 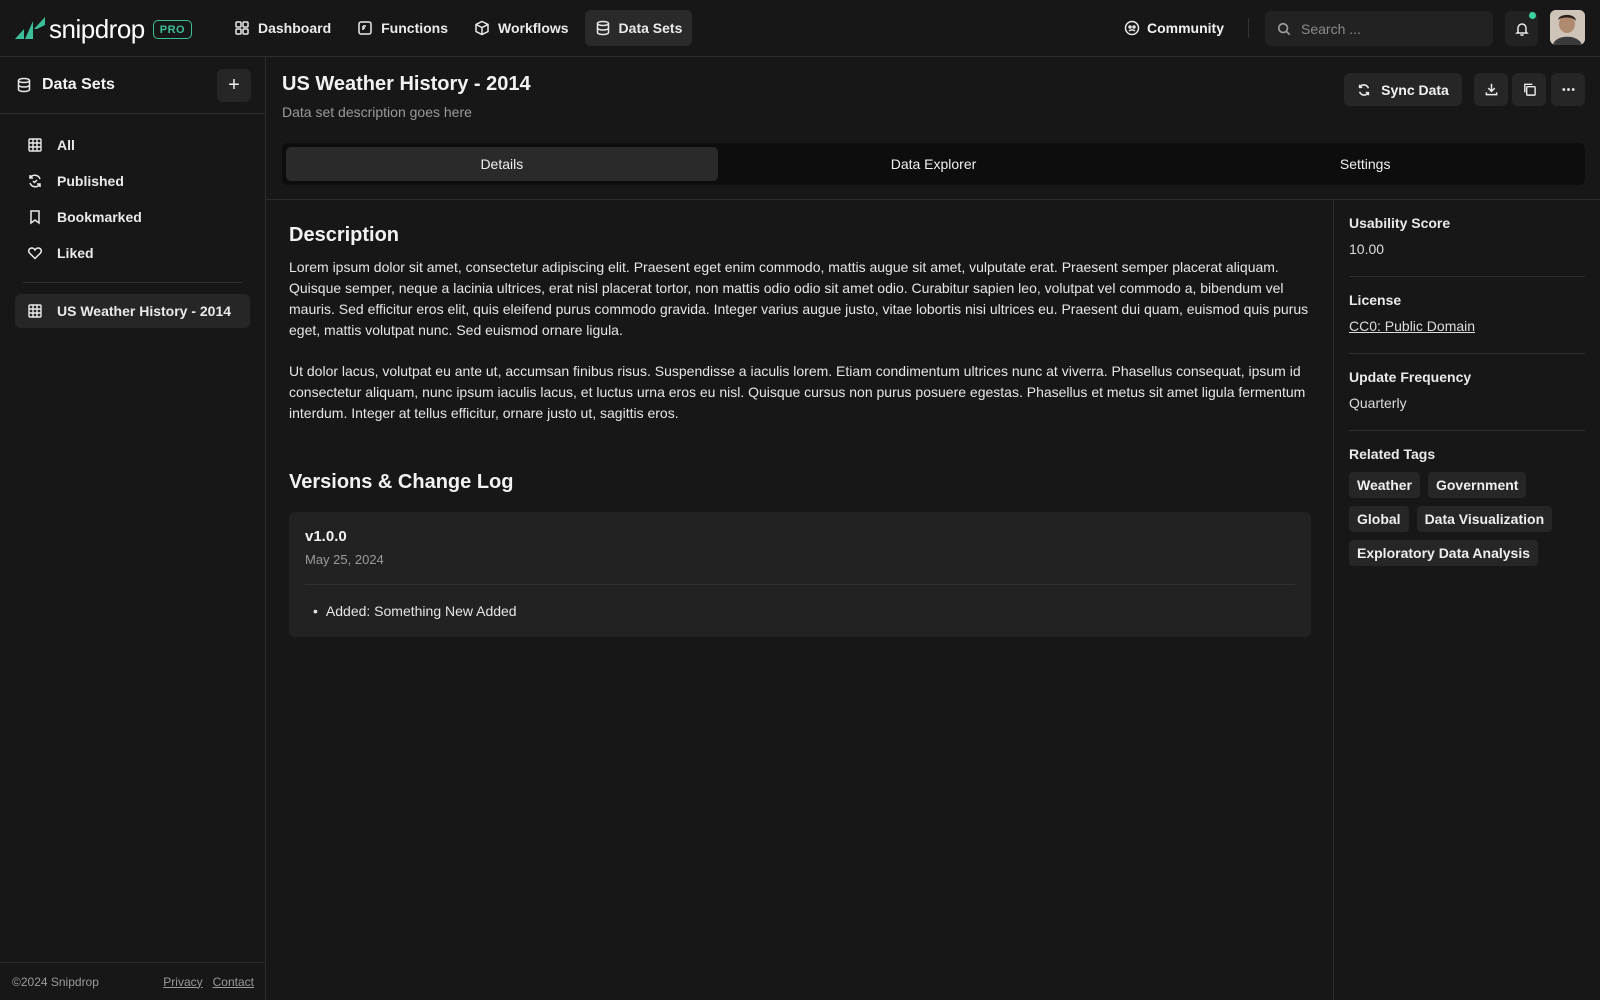 I want to click on sidebar-dataset-item: US Weather History - 2014, so click(x=132, y=311).